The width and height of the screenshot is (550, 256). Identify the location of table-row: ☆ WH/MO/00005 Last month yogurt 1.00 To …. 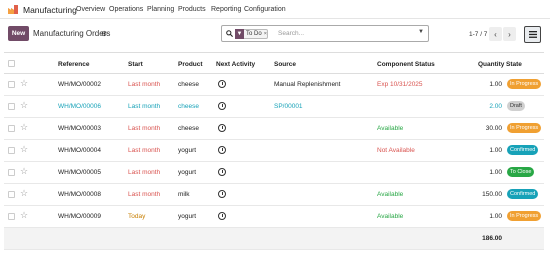
(274, 173).